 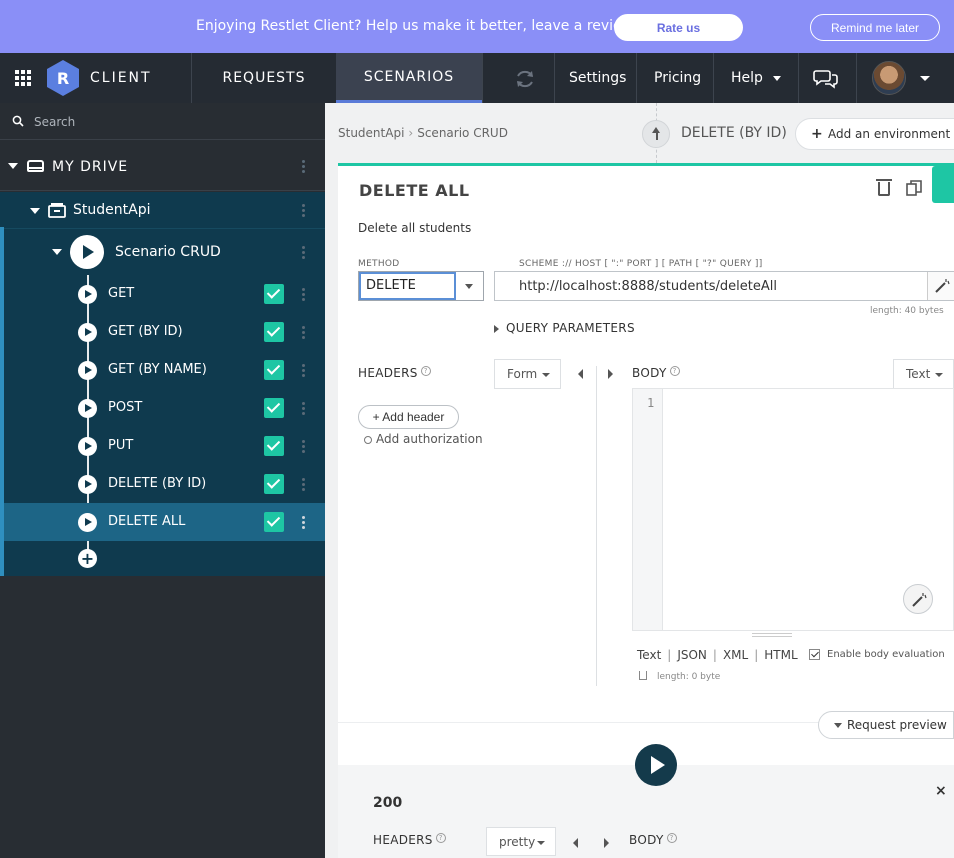 I want to click on request-item: GET (BY ID), so click(x=164, y=332).